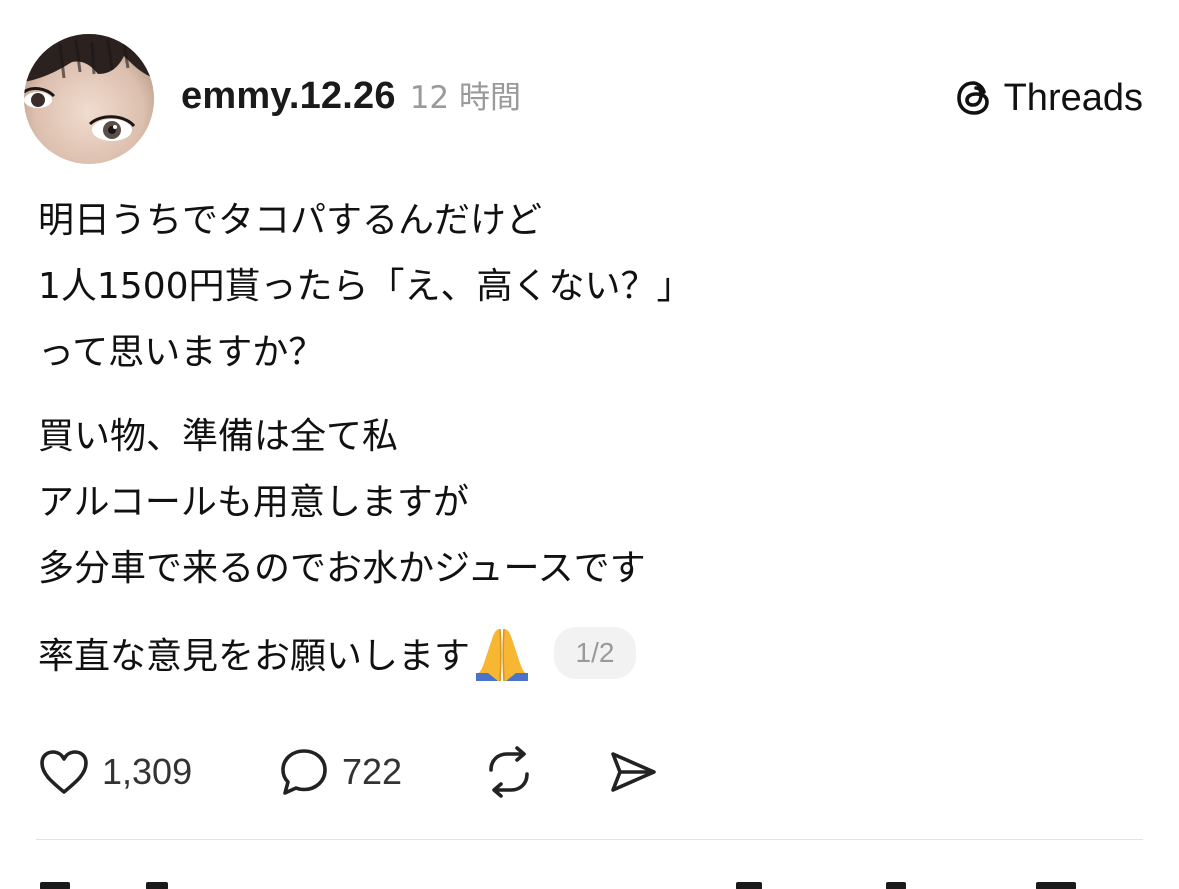 The width and height of the screenshot is (1179, 889). I want to click on post-text-line: 買い物、準備は全て私, so click(218, 436).